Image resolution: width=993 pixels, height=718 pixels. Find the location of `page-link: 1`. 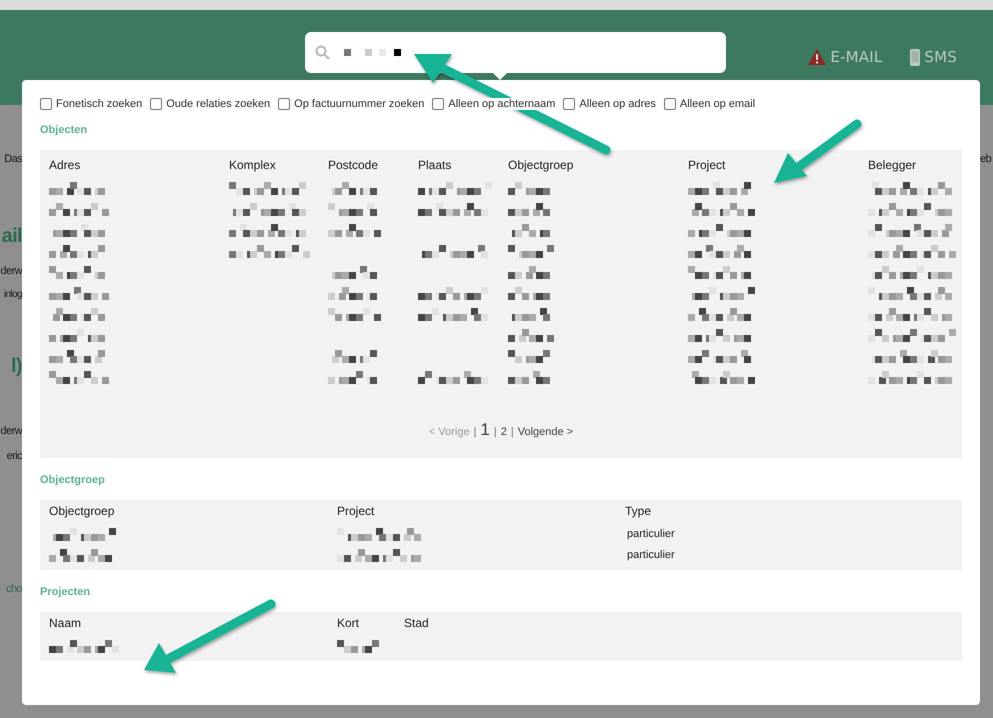

page-link: 1 is located at coordinates (485, 430).